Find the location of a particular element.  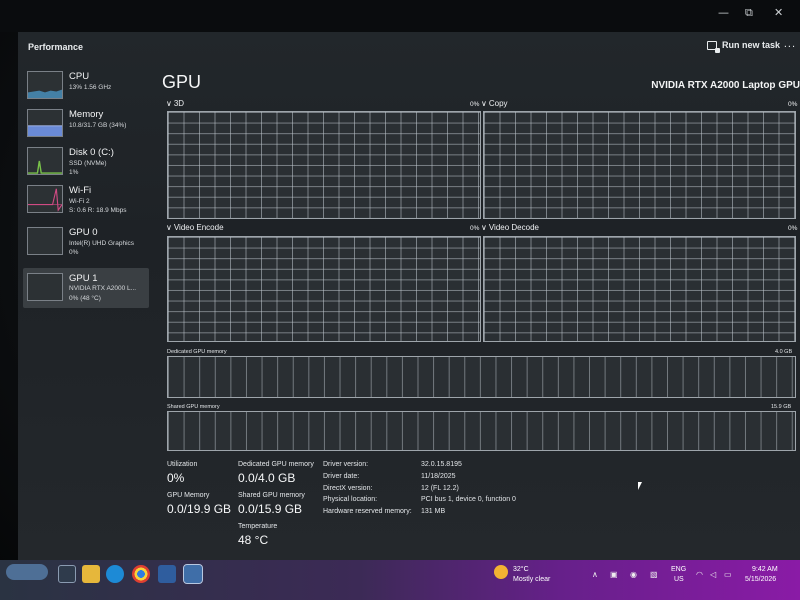

sidebar-item-label: GPU 0 is located at coordinates (83, 232).